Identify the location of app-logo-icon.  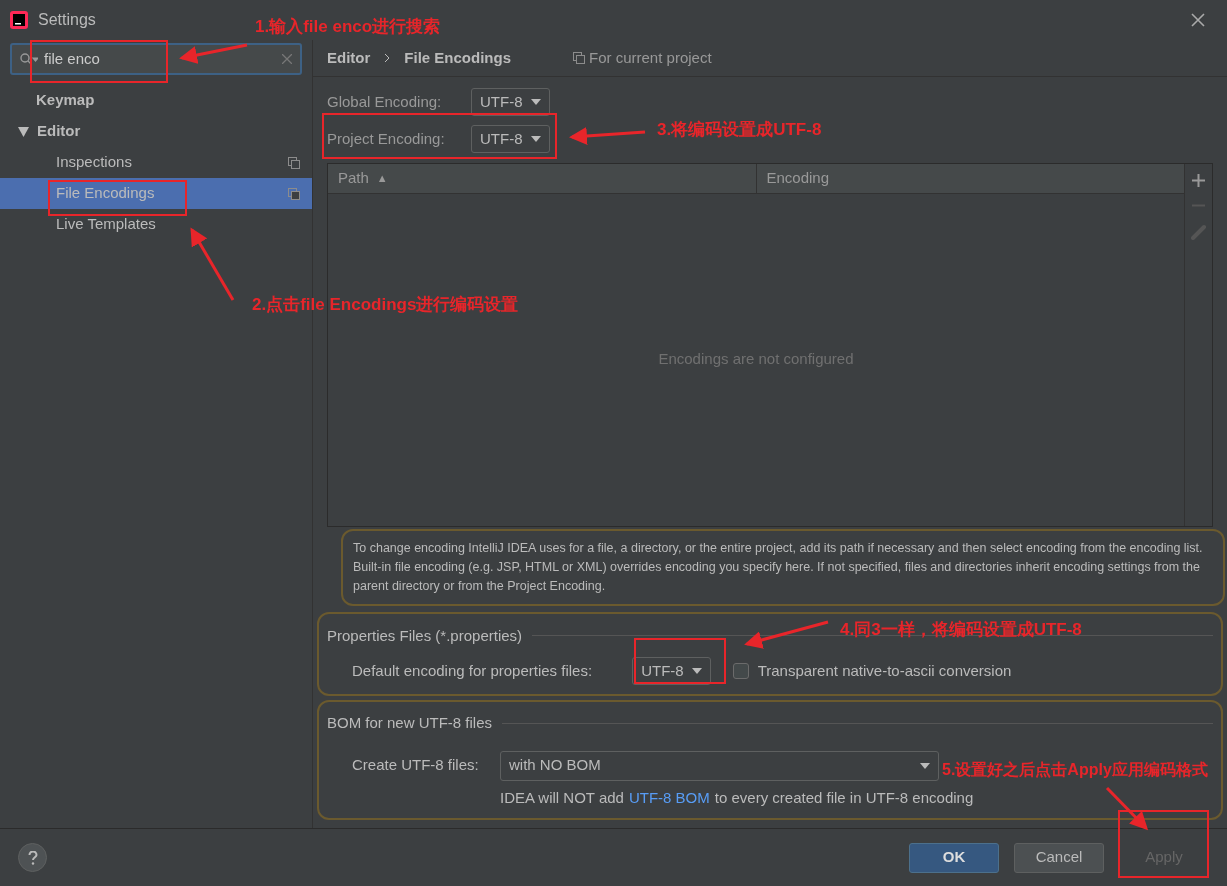
(19, 20).